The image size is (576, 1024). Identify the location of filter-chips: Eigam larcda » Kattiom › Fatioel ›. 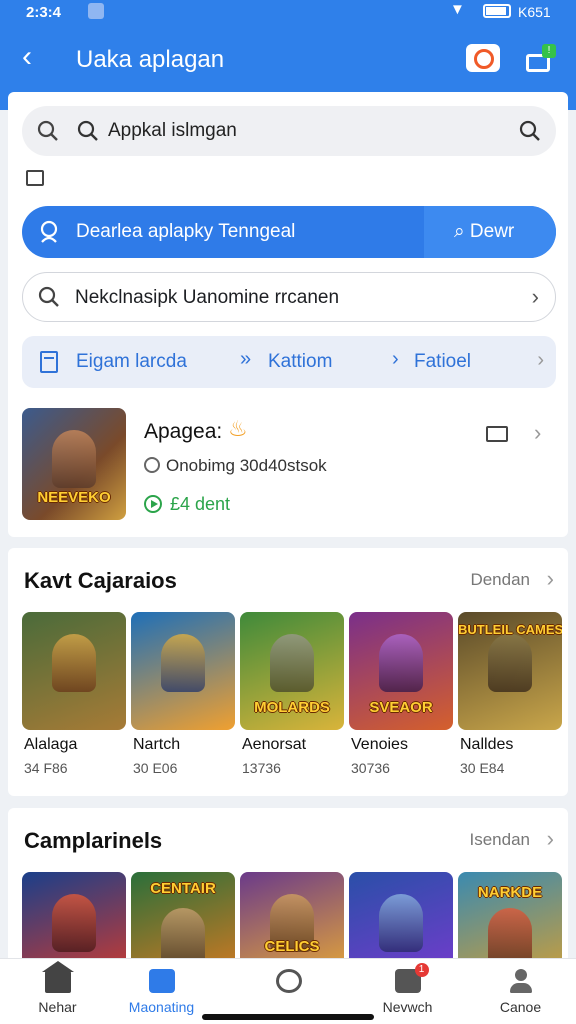
(289, 362).